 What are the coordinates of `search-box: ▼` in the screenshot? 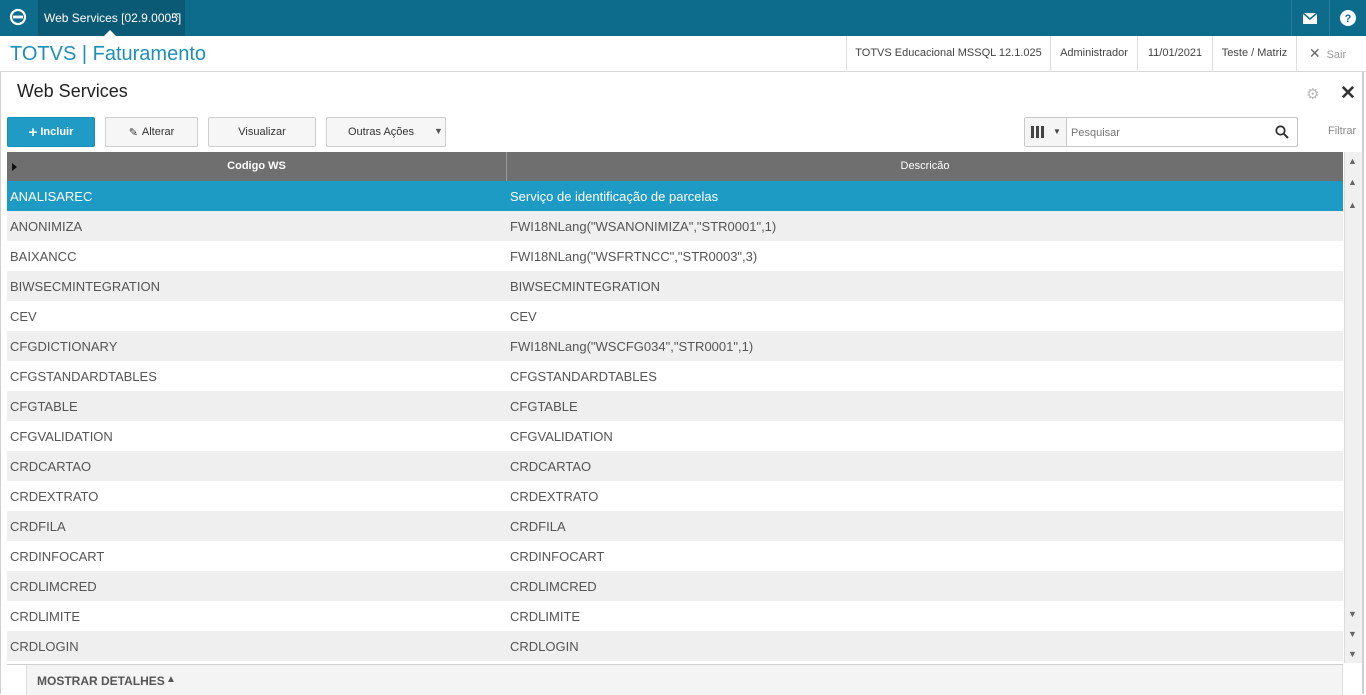 It's located at (1161, 132).